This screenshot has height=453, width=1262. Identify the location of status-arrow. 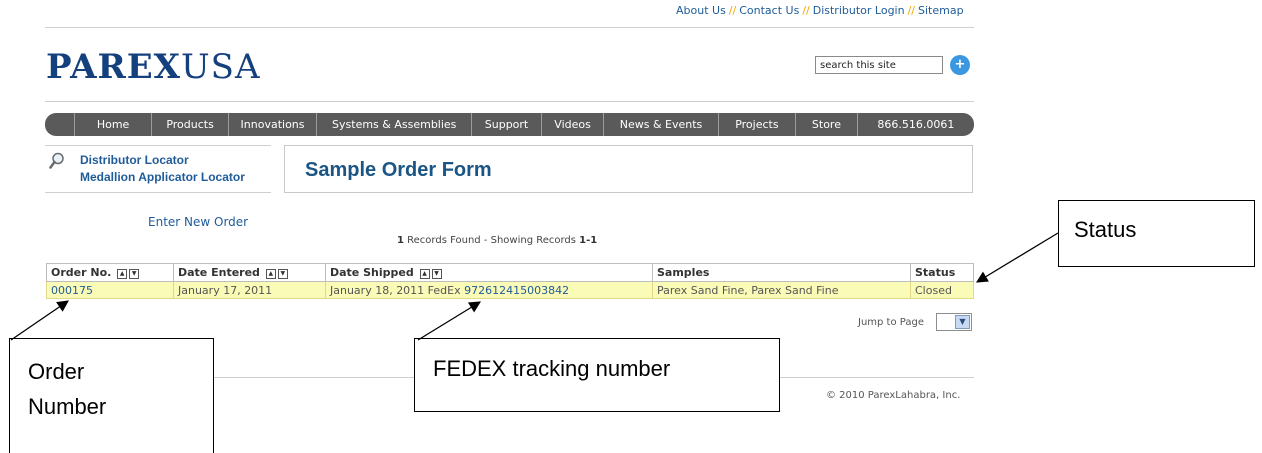
(1017, 257).